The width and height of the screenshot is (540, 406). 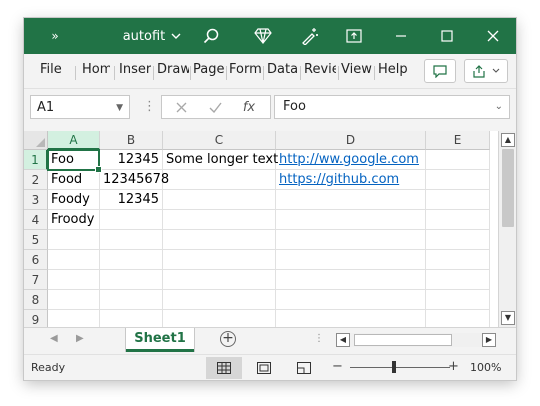 What do you see at coordinates (458, 280) in the screenshot?
I see `cell-e7` at bounding box center [458, 280].